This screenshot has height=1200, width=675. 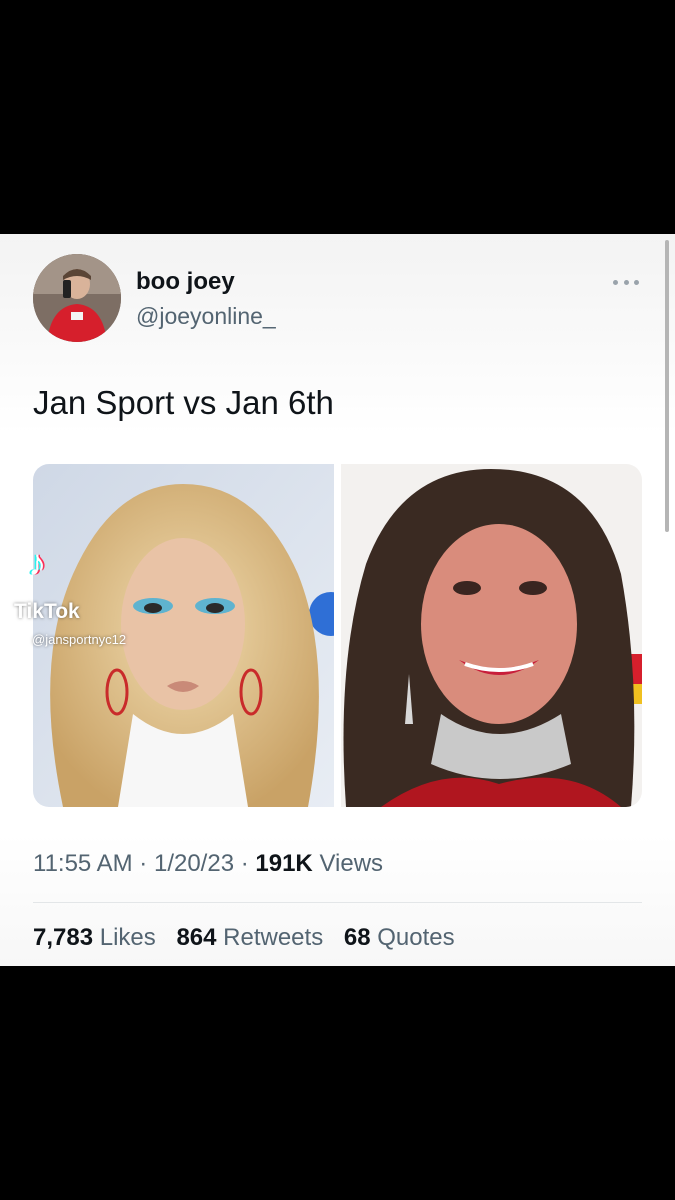 What do you see at coordinates (194, 863) in the screenshot?
I see `tweet-date: 1/20/23` at bounding box center [194, 863].